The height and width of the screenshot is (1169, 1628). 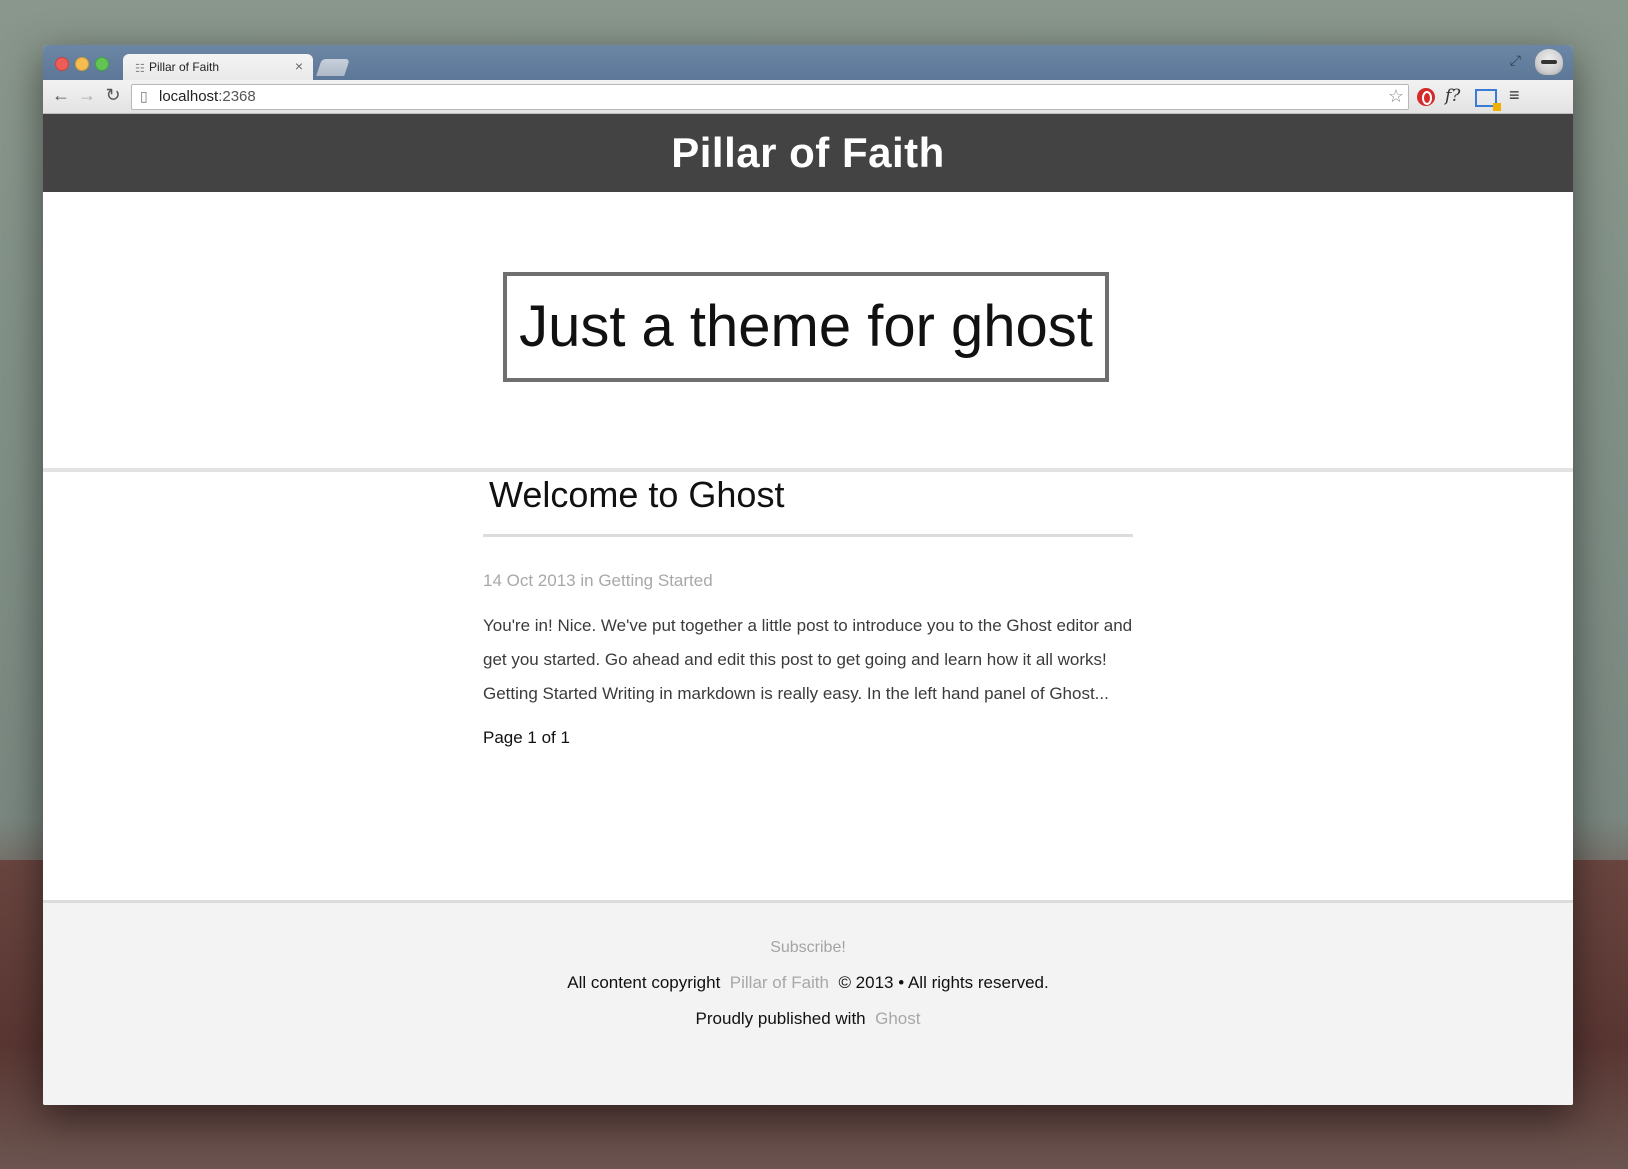 What do you see at coordinates (184, 67) in the screenshot?
I see `tab-title: Pillar of Faith` at bounding box center [184, 67].